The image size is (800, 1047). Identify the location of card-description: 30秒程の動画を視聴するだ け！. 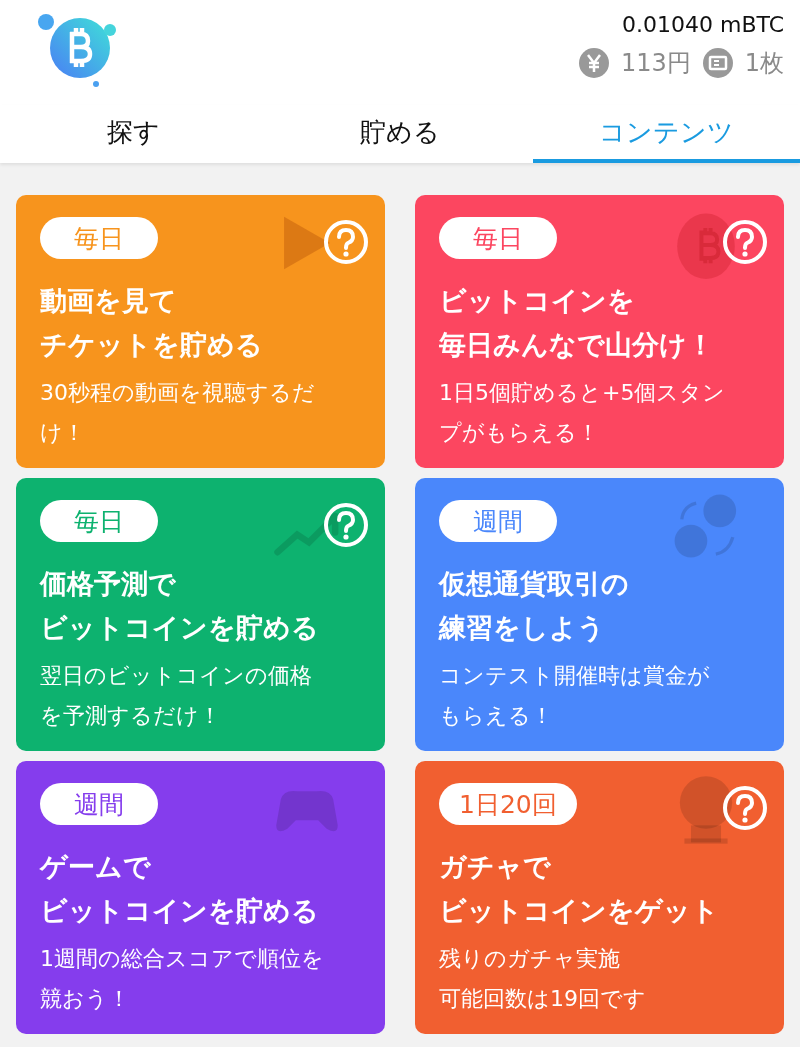
(177, 413).